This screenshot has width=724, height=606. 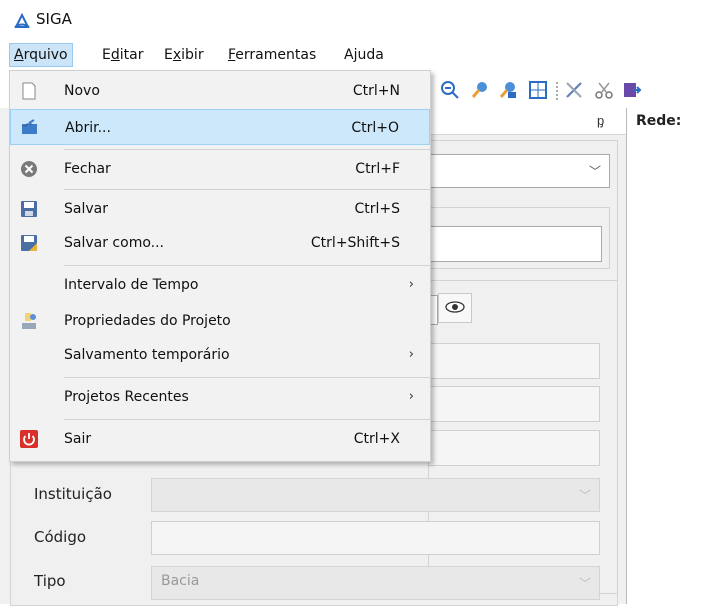 I want to click on menu-item-salvar-como: Salvar como... Ctrl+Shift+S, so click(x=220, y=243).